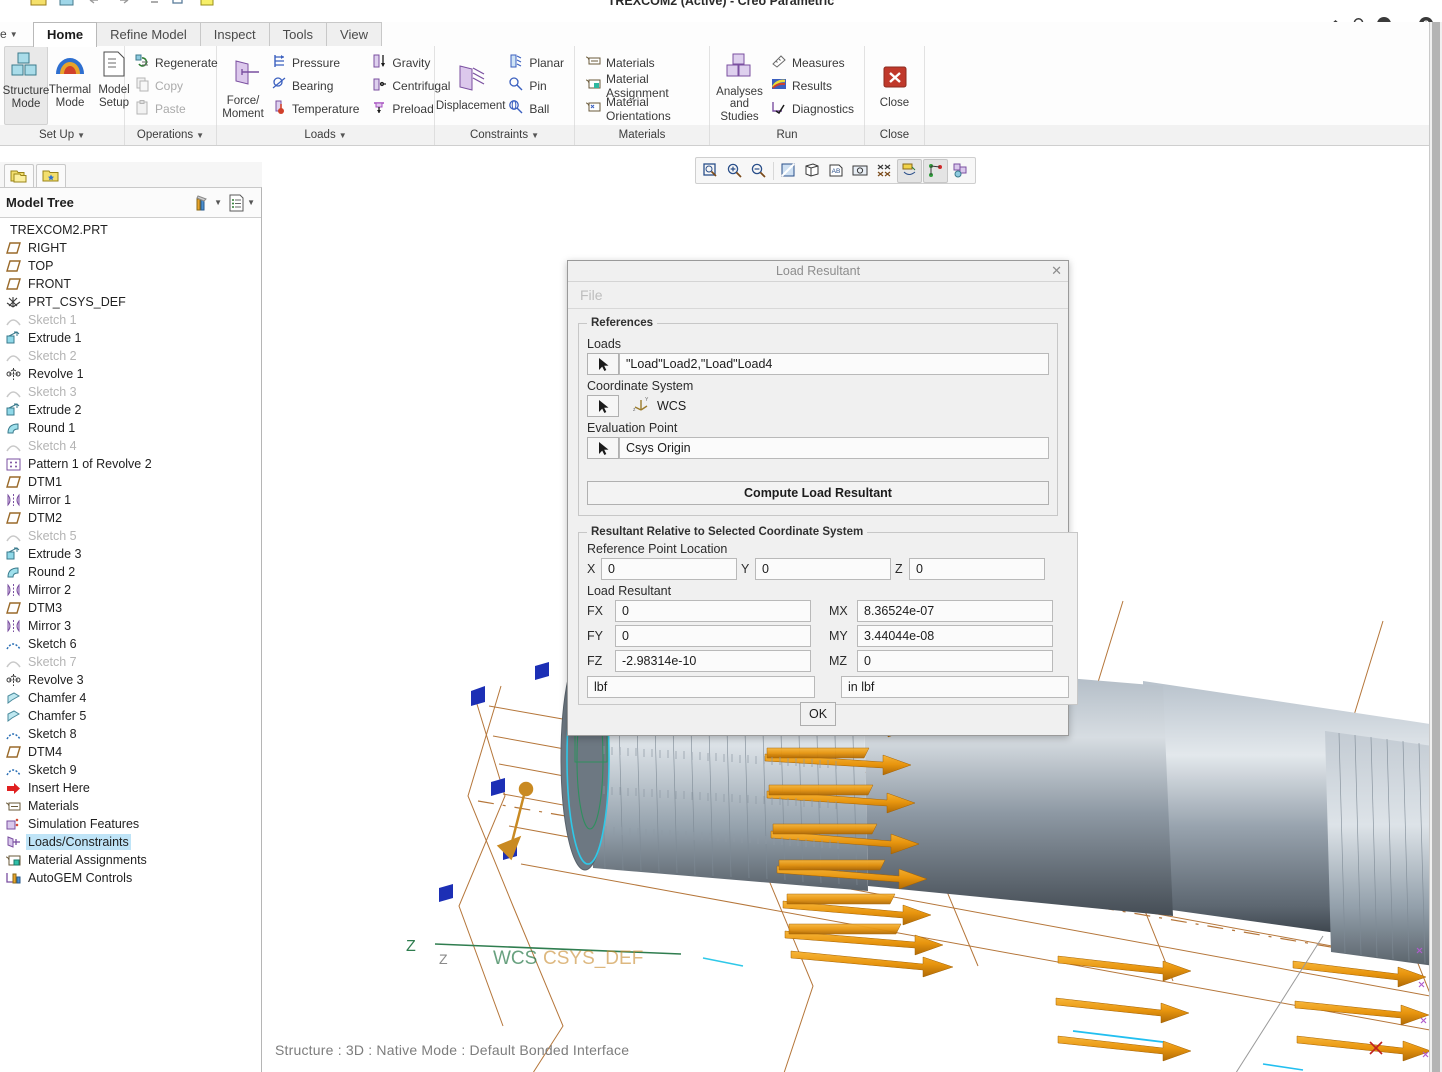 This screenshot has width=1442, height=1072. Describe the element at coordinates (812, 85) in the screenshot. I see `results-button: Results` at that location.